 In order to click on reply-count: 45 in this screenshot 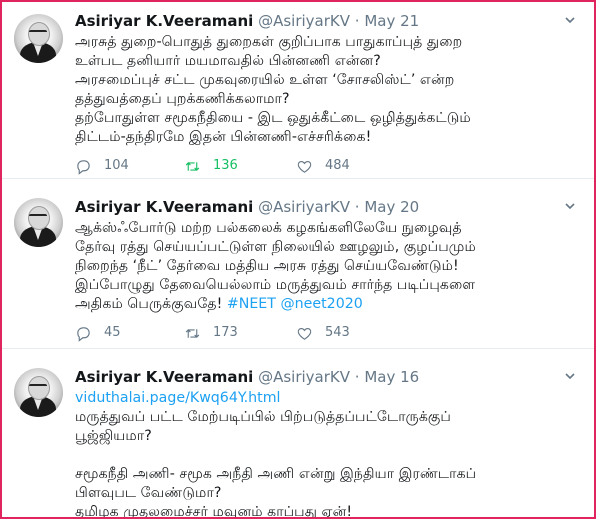, I will do `click(112, 332)`.